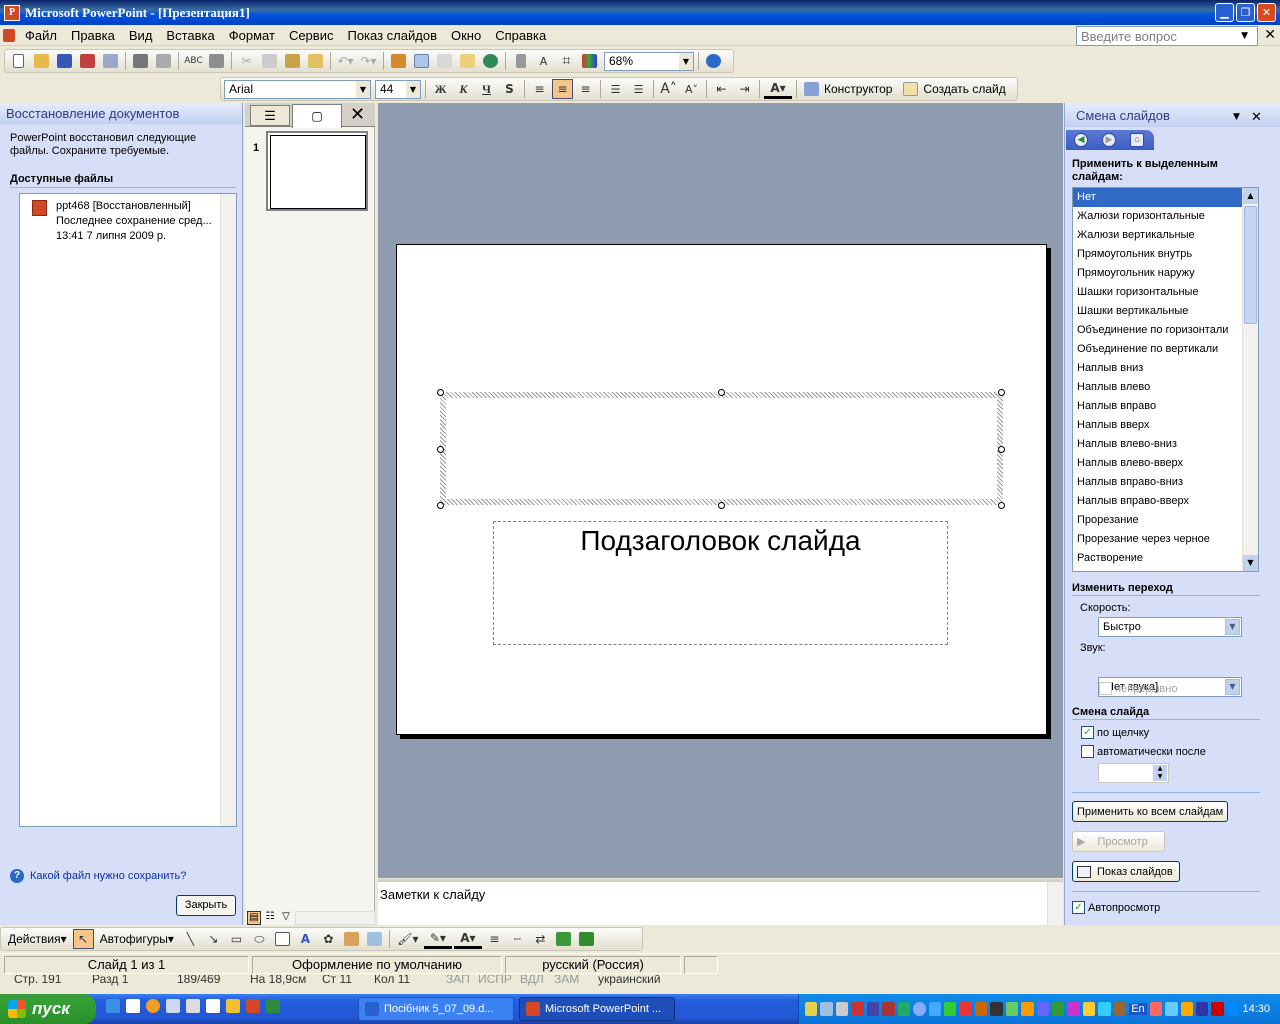 This screenshot has width=1280, height=1024. Describe the element at coordinates (1138, 1009) in the screenshot. I see `input-language: En` at that location.